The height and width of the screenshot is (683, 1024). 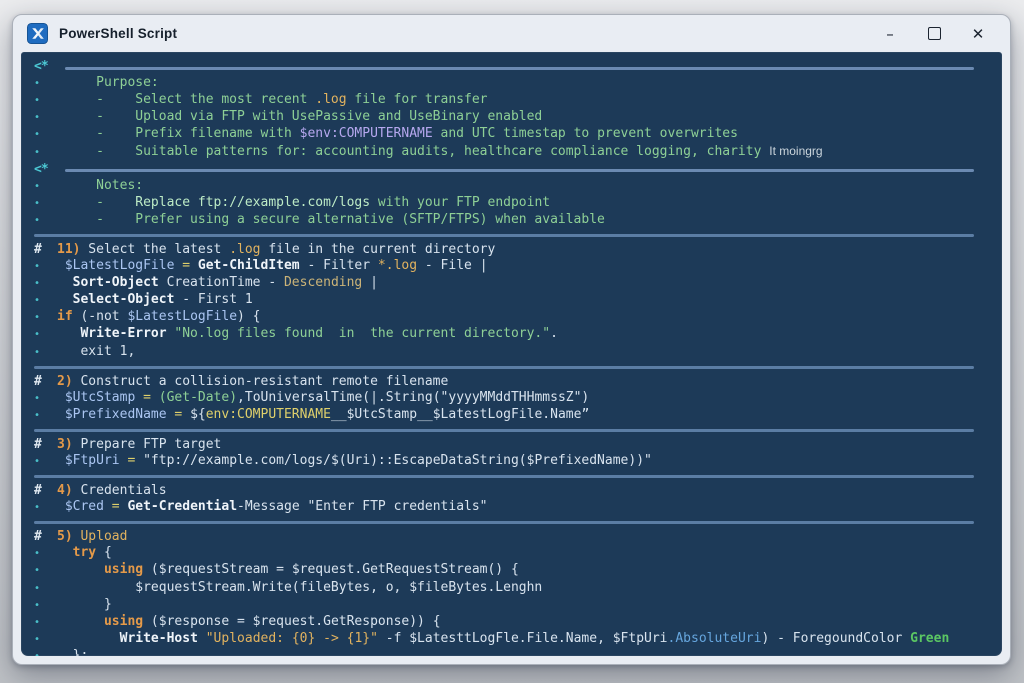 I want to click on code-token: 5), so click(x=65, y=537).